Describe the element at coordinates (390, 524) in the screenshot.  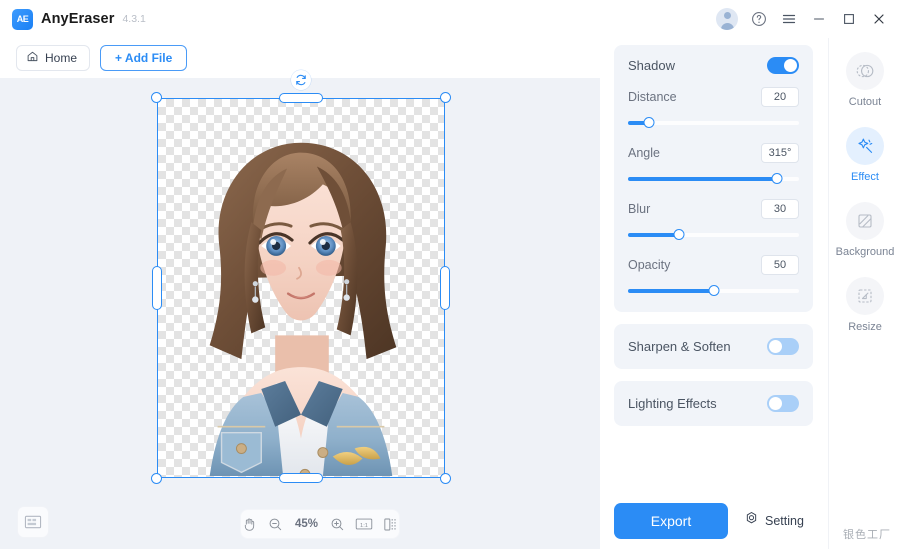
I see `split-compare-icon` at that location.